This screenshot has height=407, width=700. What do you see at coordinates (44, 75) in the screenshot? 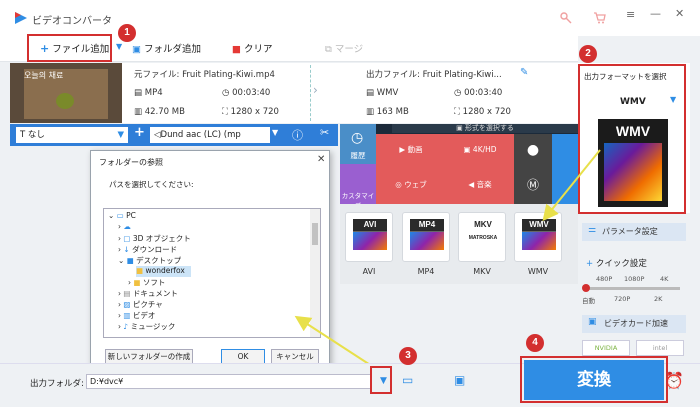
I see `thumbnail-caption: 오늘의 채료` at bounding box center [44, 75].